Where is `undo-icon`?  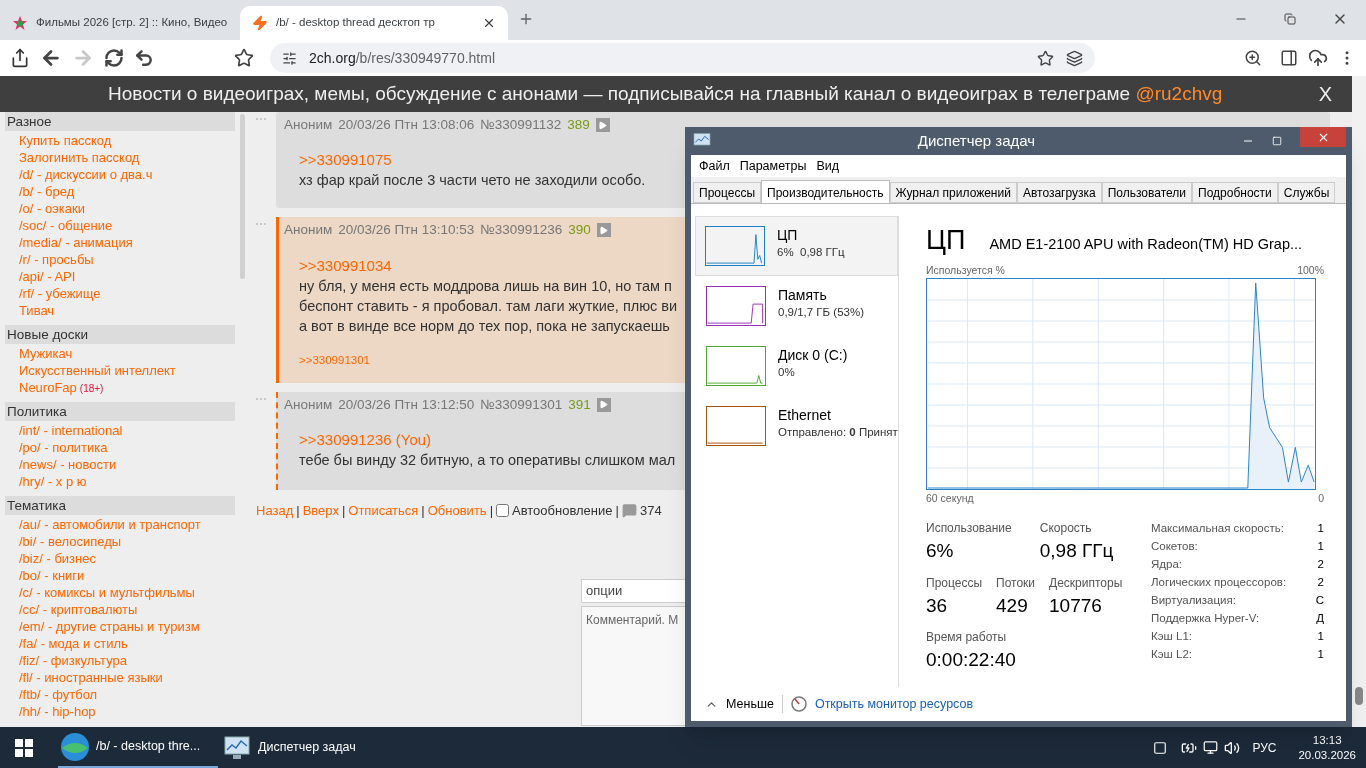 undo-icon is located at coordinates (144, 58).